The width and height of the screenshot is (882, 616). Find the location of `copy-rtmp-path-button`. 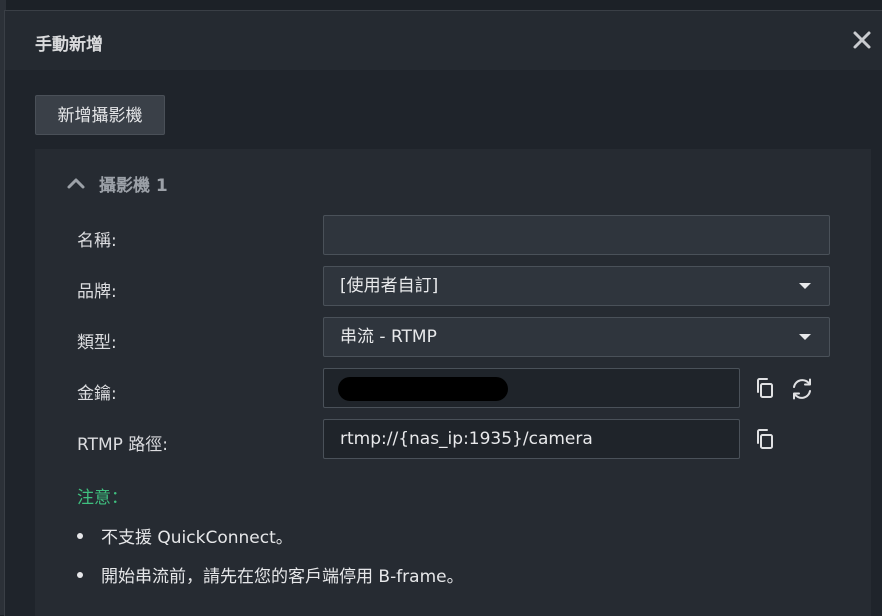

copy-rtmp-path-button is located at coordinates (765, 439).